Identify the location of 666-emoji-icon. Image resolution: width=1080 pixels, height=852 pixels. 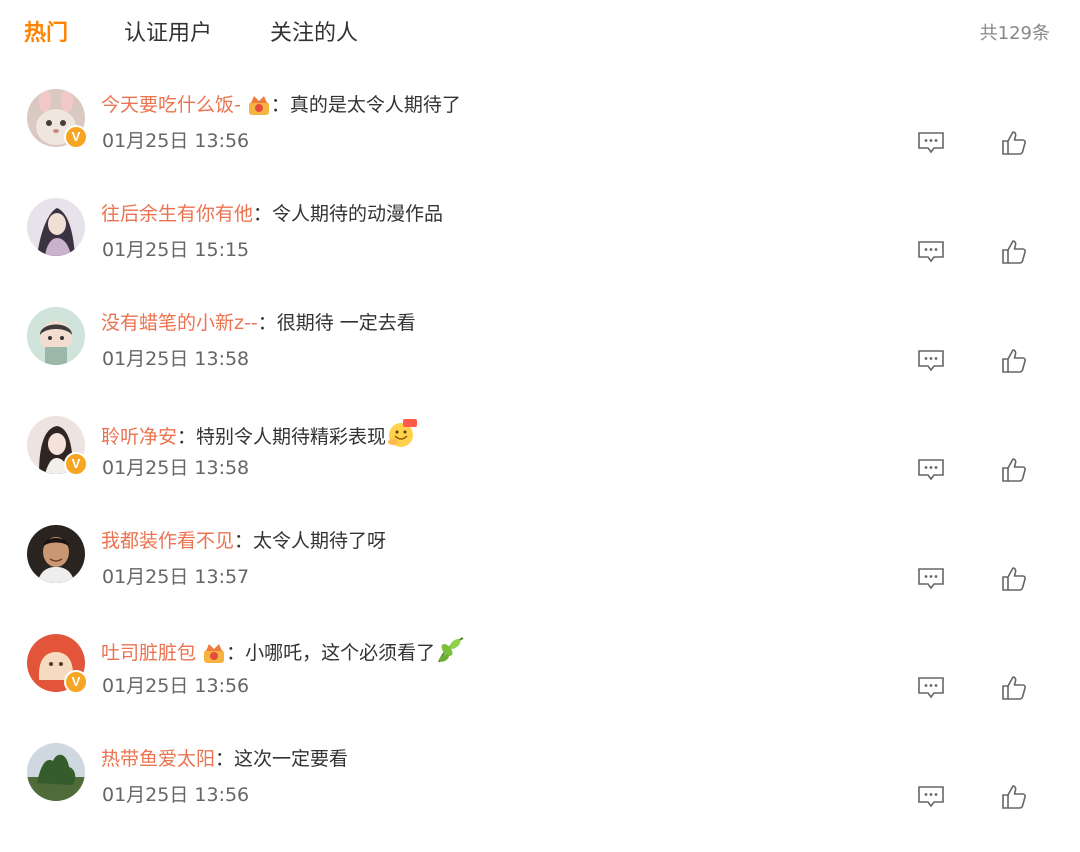
(402, 437).